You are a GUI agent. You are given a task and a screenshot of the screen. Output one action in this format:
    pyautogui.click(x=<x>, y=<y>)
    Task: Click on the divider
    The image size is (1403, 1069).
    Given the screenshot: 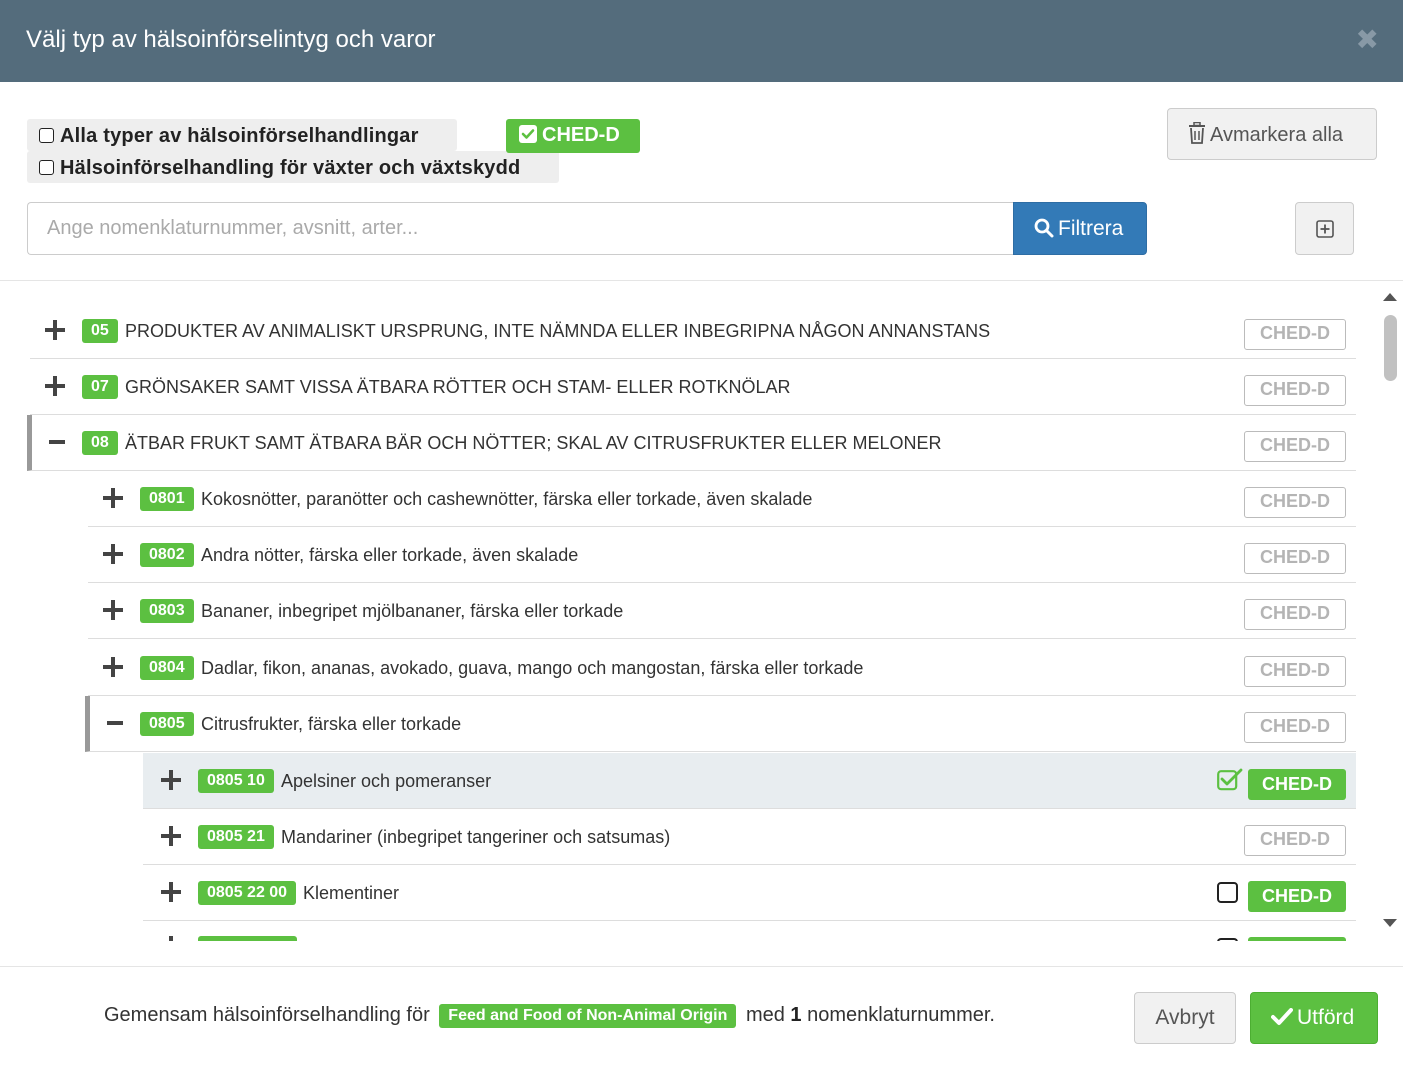 What is the action you would take?
    pyautogui.click(x=701, y=280)
    